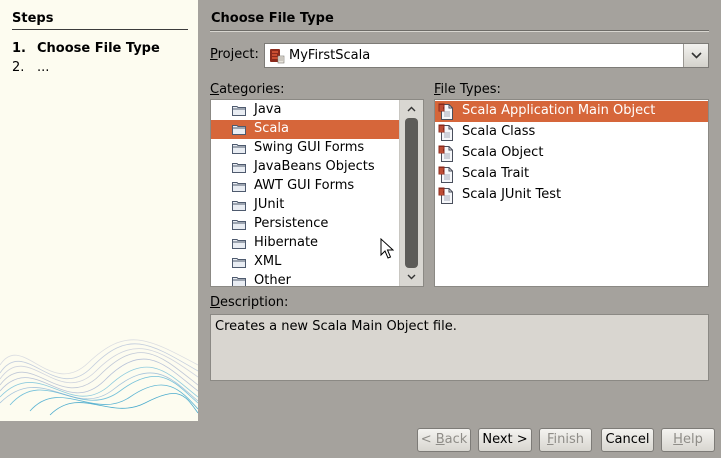 The image size is (721, 458). I want to click on category-item-xml: XML, so click(305, 262).